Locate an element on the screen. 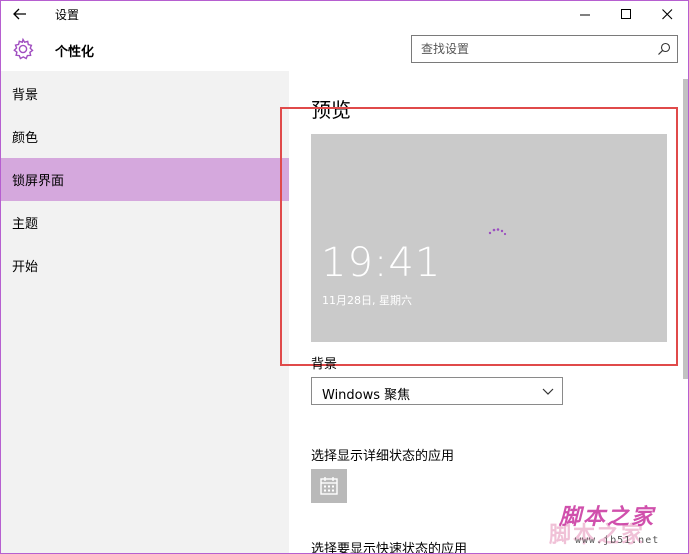  background-label: 背景 is located at coordinates (324, 364).